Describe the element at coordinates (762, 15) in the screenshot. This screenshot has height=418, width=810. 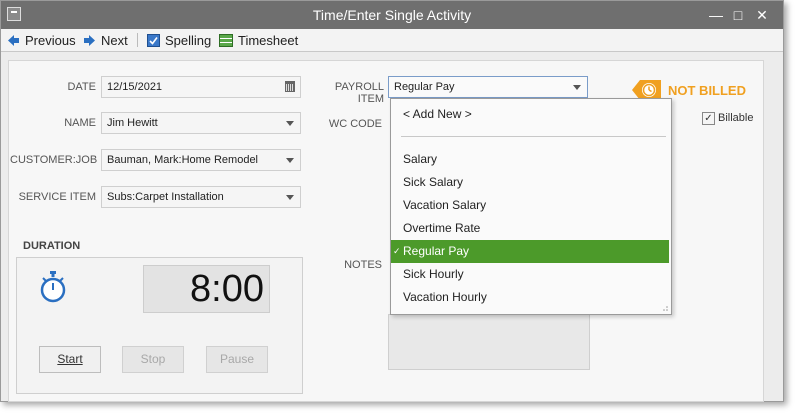
I see `close-icon: ✕` at that location.